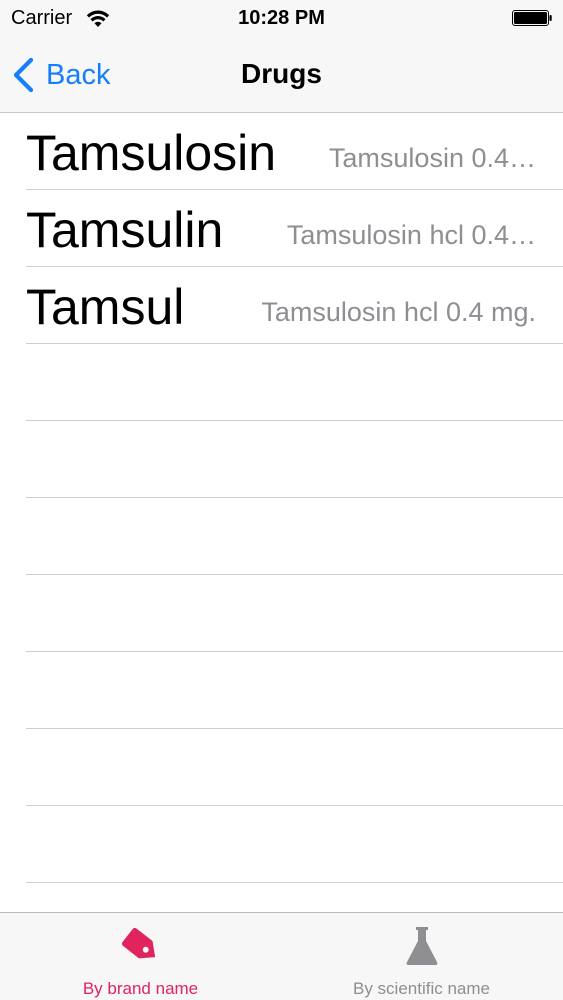 The width and height of the screenshot is (563, 1000). Describe the element at coordinates (105, 307) in the screenshot. I see `drug-brand-name: Tamsul` at that location.